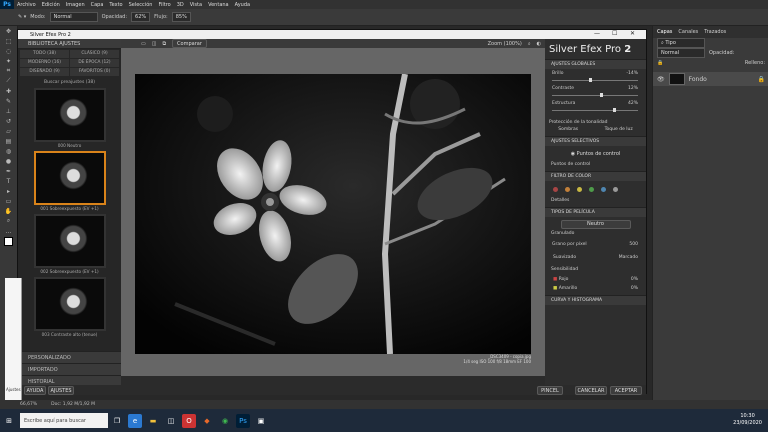 The width and height of the screenshot is (768, 432). I want to click on brush-tool-icon: ✎, so click(8, 101).